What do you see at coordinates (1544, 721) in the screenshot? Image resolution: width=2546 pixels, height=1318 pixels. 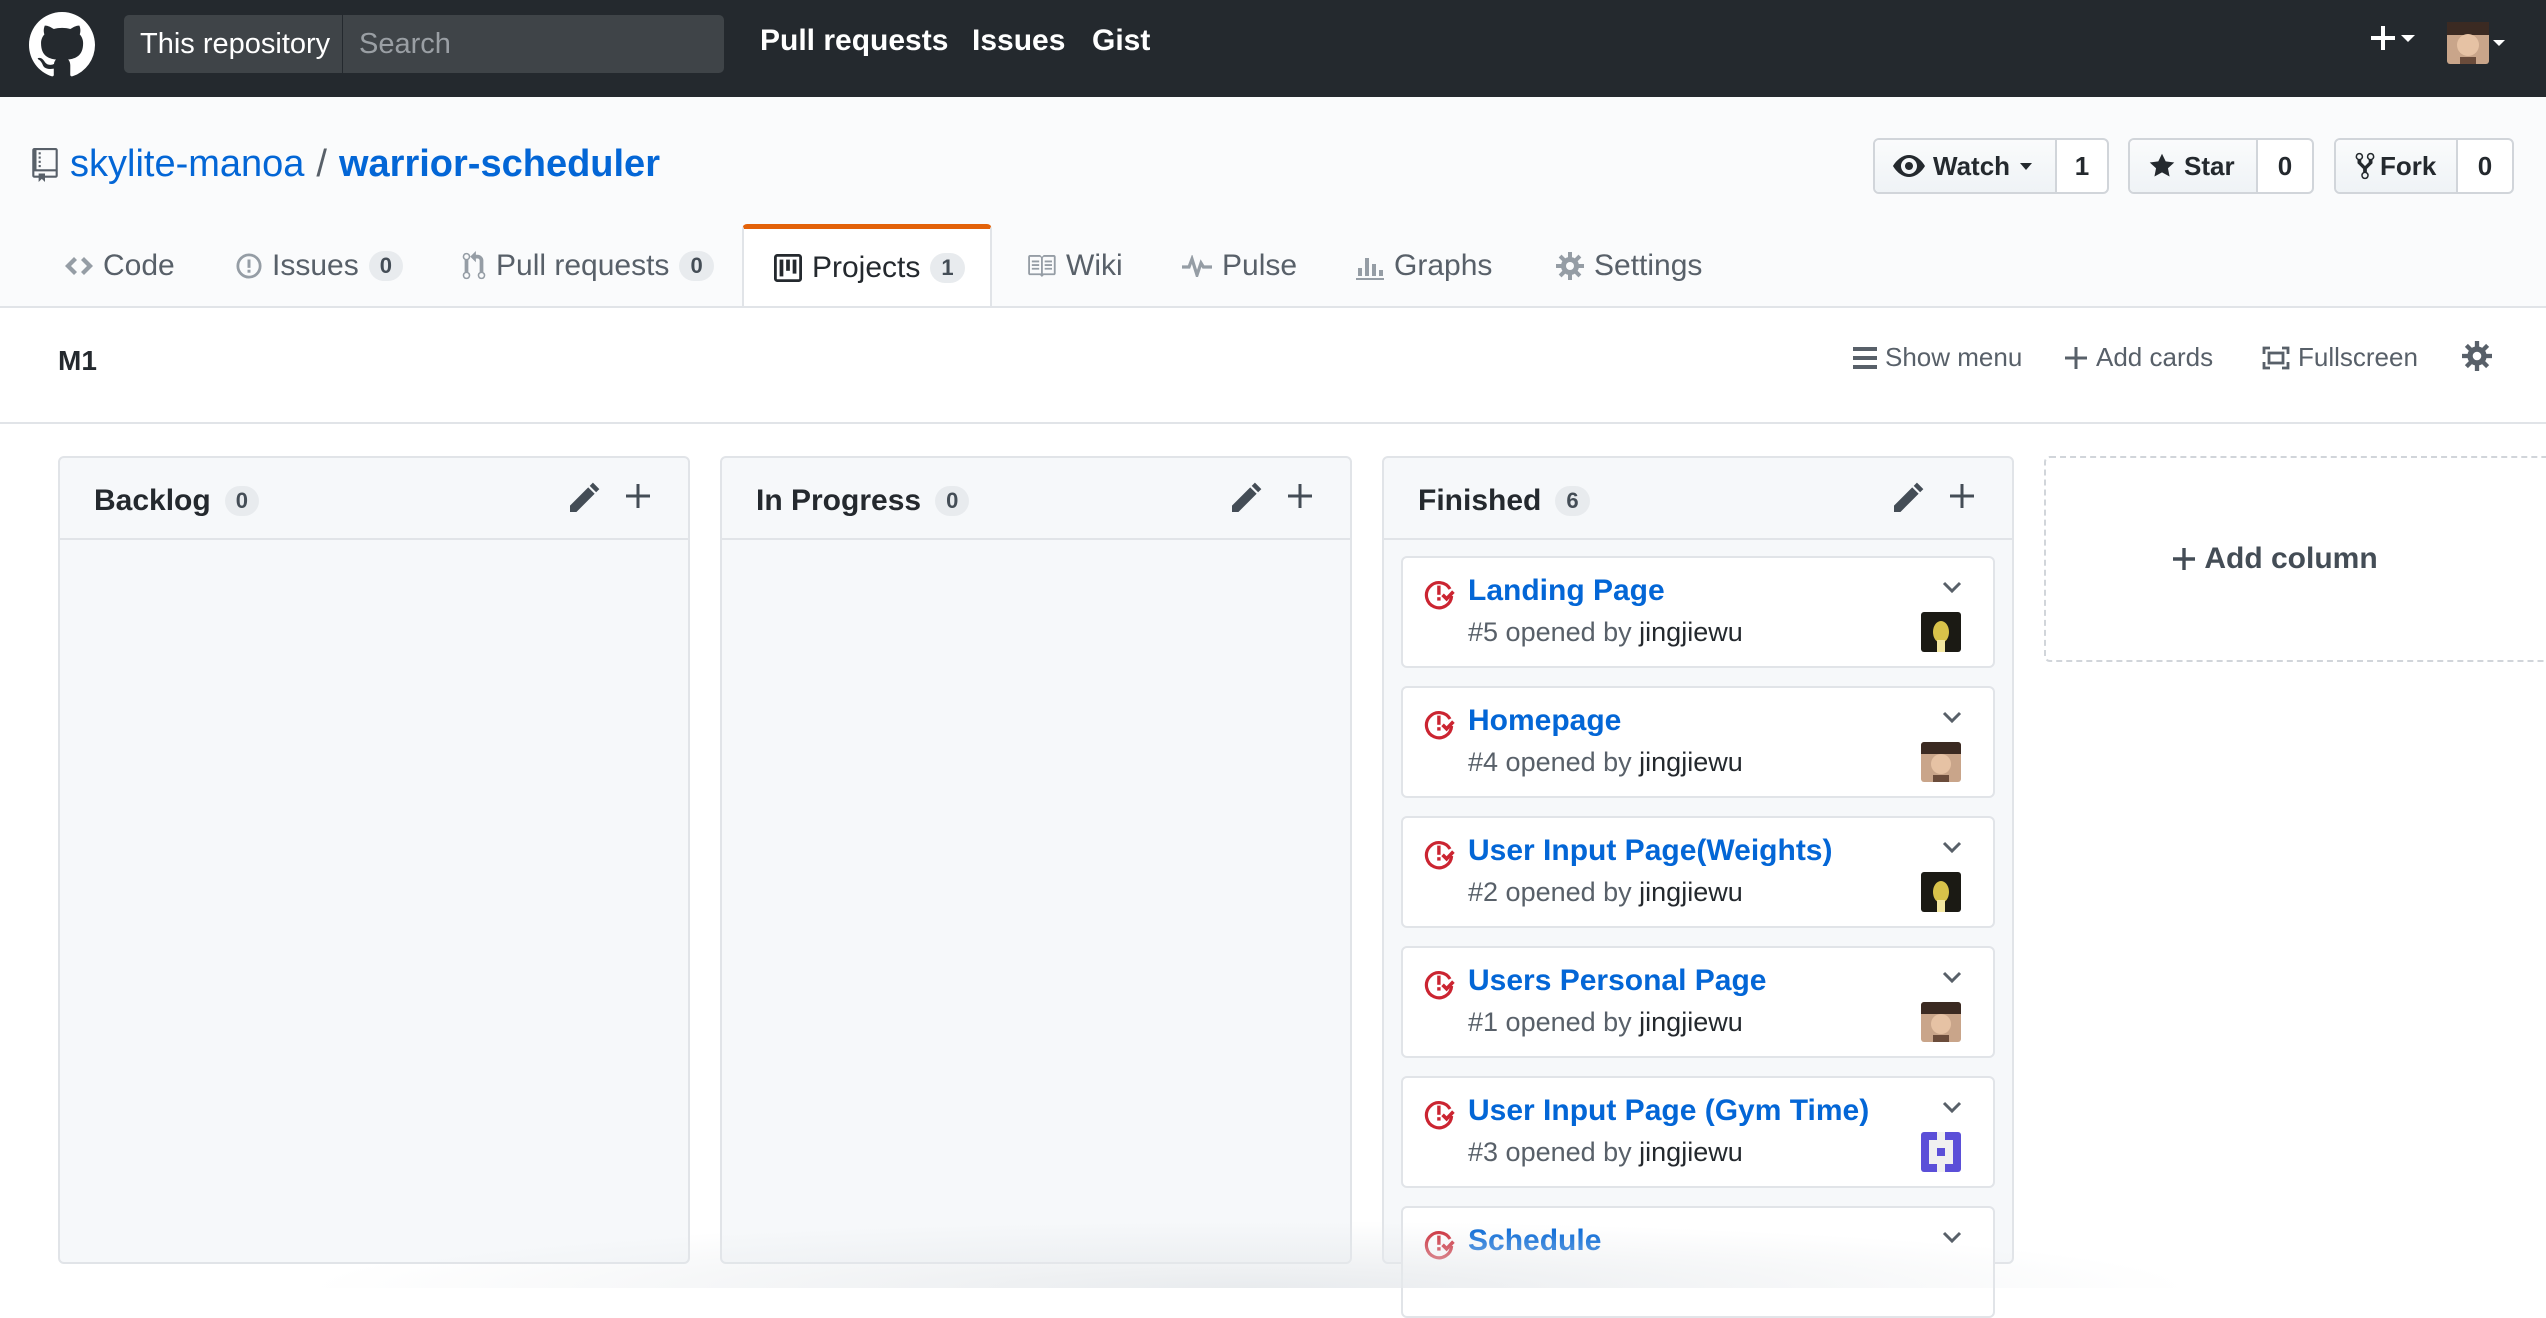 I see `issue-title-link: Homepage` at bounding box center [1544, 721].